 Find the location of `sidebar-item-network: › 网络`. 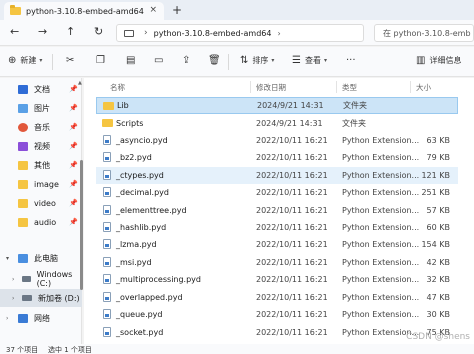

sidebar-item-network: › 网络 is located at coordinates (41, 318).